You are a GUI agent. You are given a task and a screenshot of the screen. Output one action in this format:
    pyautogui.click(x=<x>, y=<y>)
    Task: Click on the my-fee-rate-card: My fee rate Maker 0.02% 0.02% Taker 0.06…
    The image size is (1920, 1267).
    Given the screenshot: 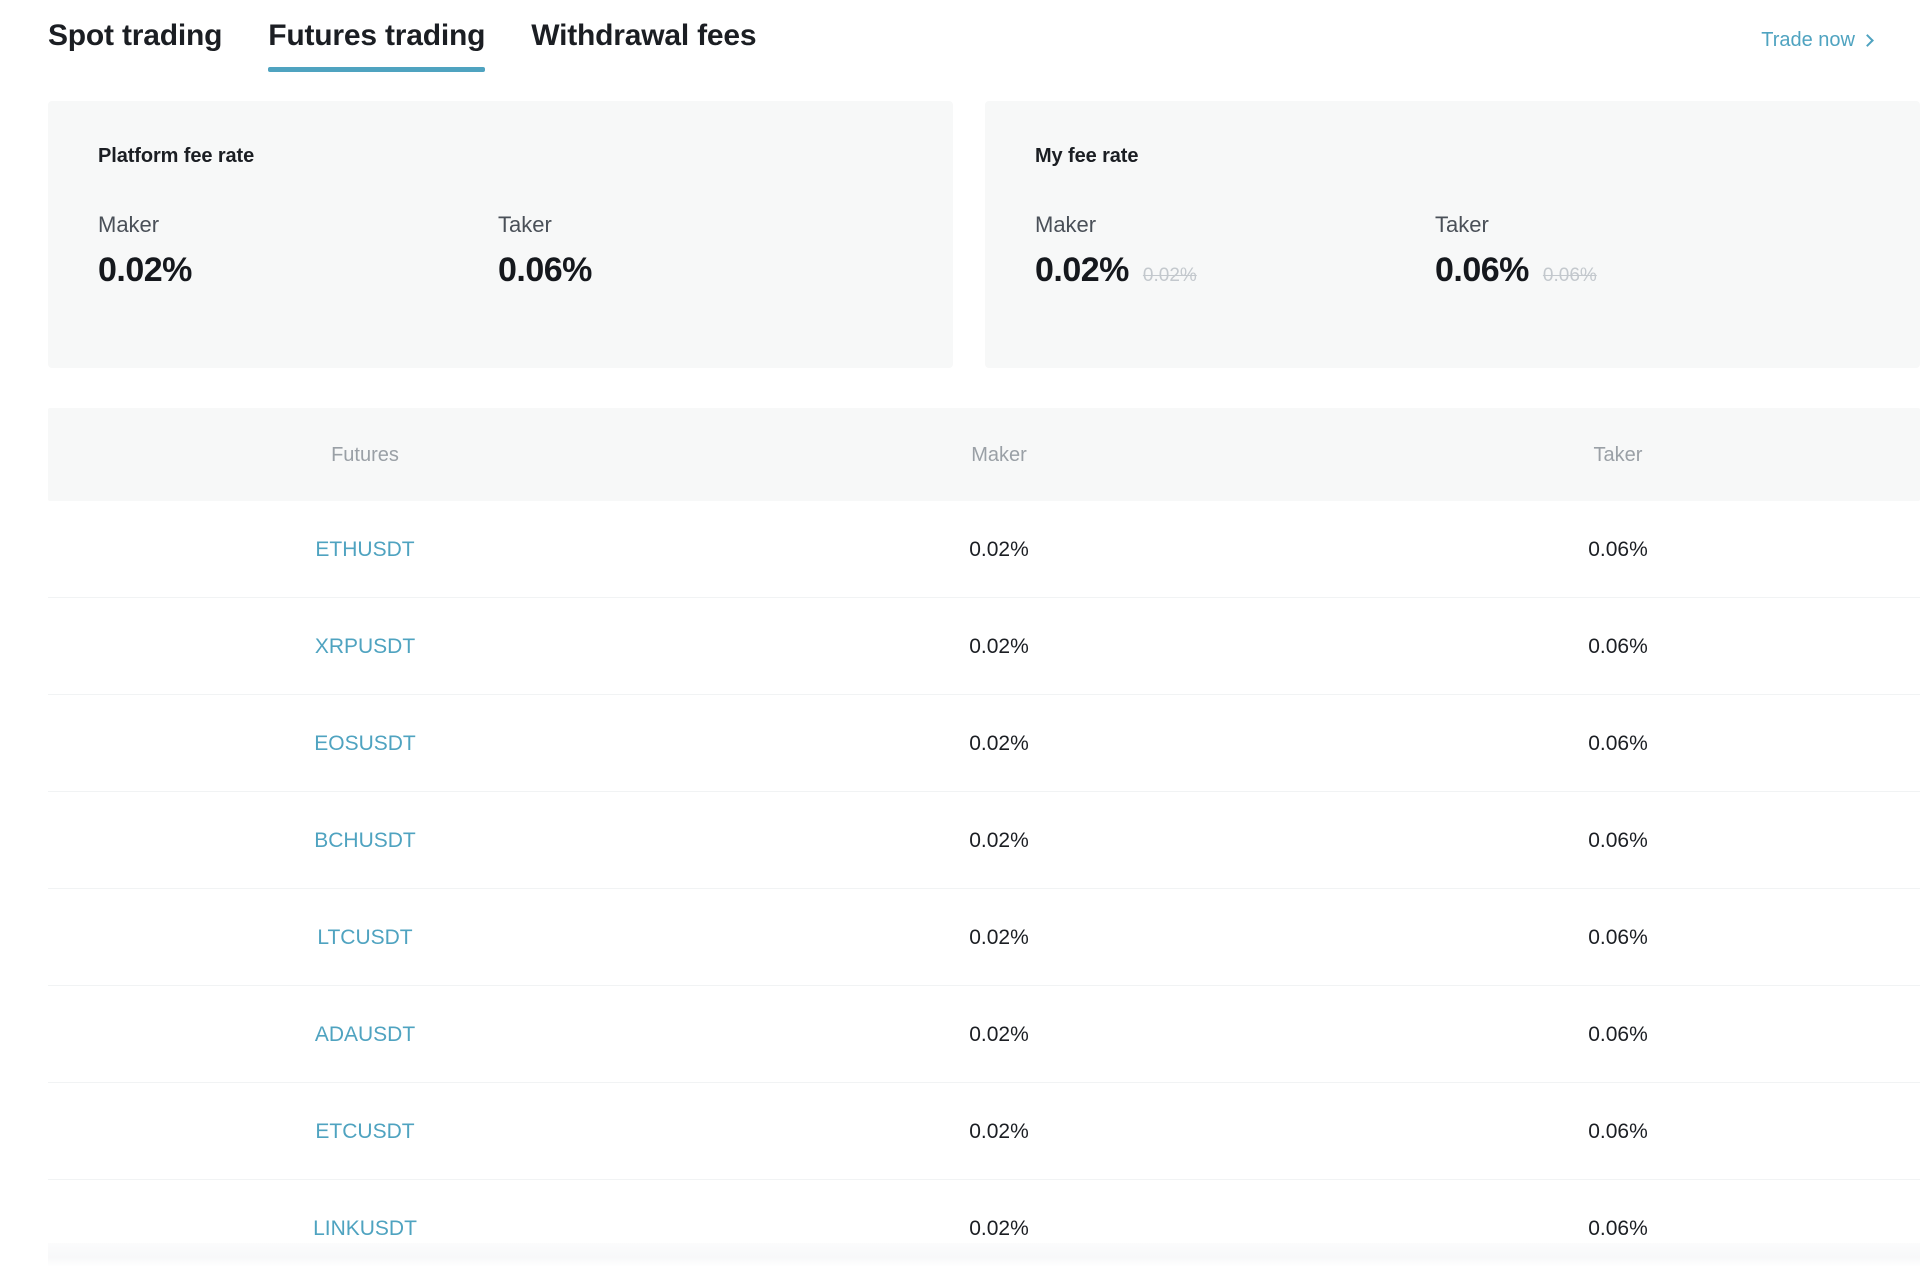 What is the action you would take?
    pyautogui.click(x=1452, y=234)
    